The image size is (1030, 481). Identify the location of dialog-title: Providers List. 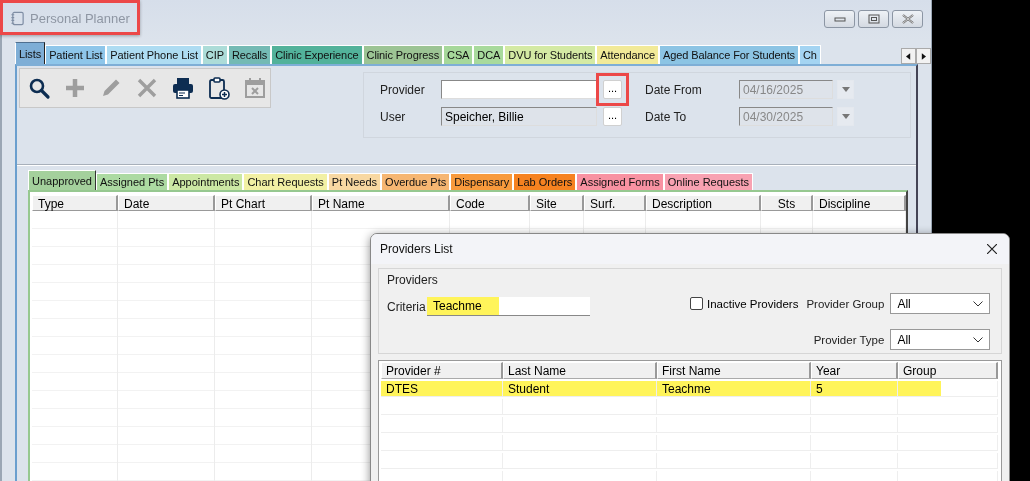
(416, 249).